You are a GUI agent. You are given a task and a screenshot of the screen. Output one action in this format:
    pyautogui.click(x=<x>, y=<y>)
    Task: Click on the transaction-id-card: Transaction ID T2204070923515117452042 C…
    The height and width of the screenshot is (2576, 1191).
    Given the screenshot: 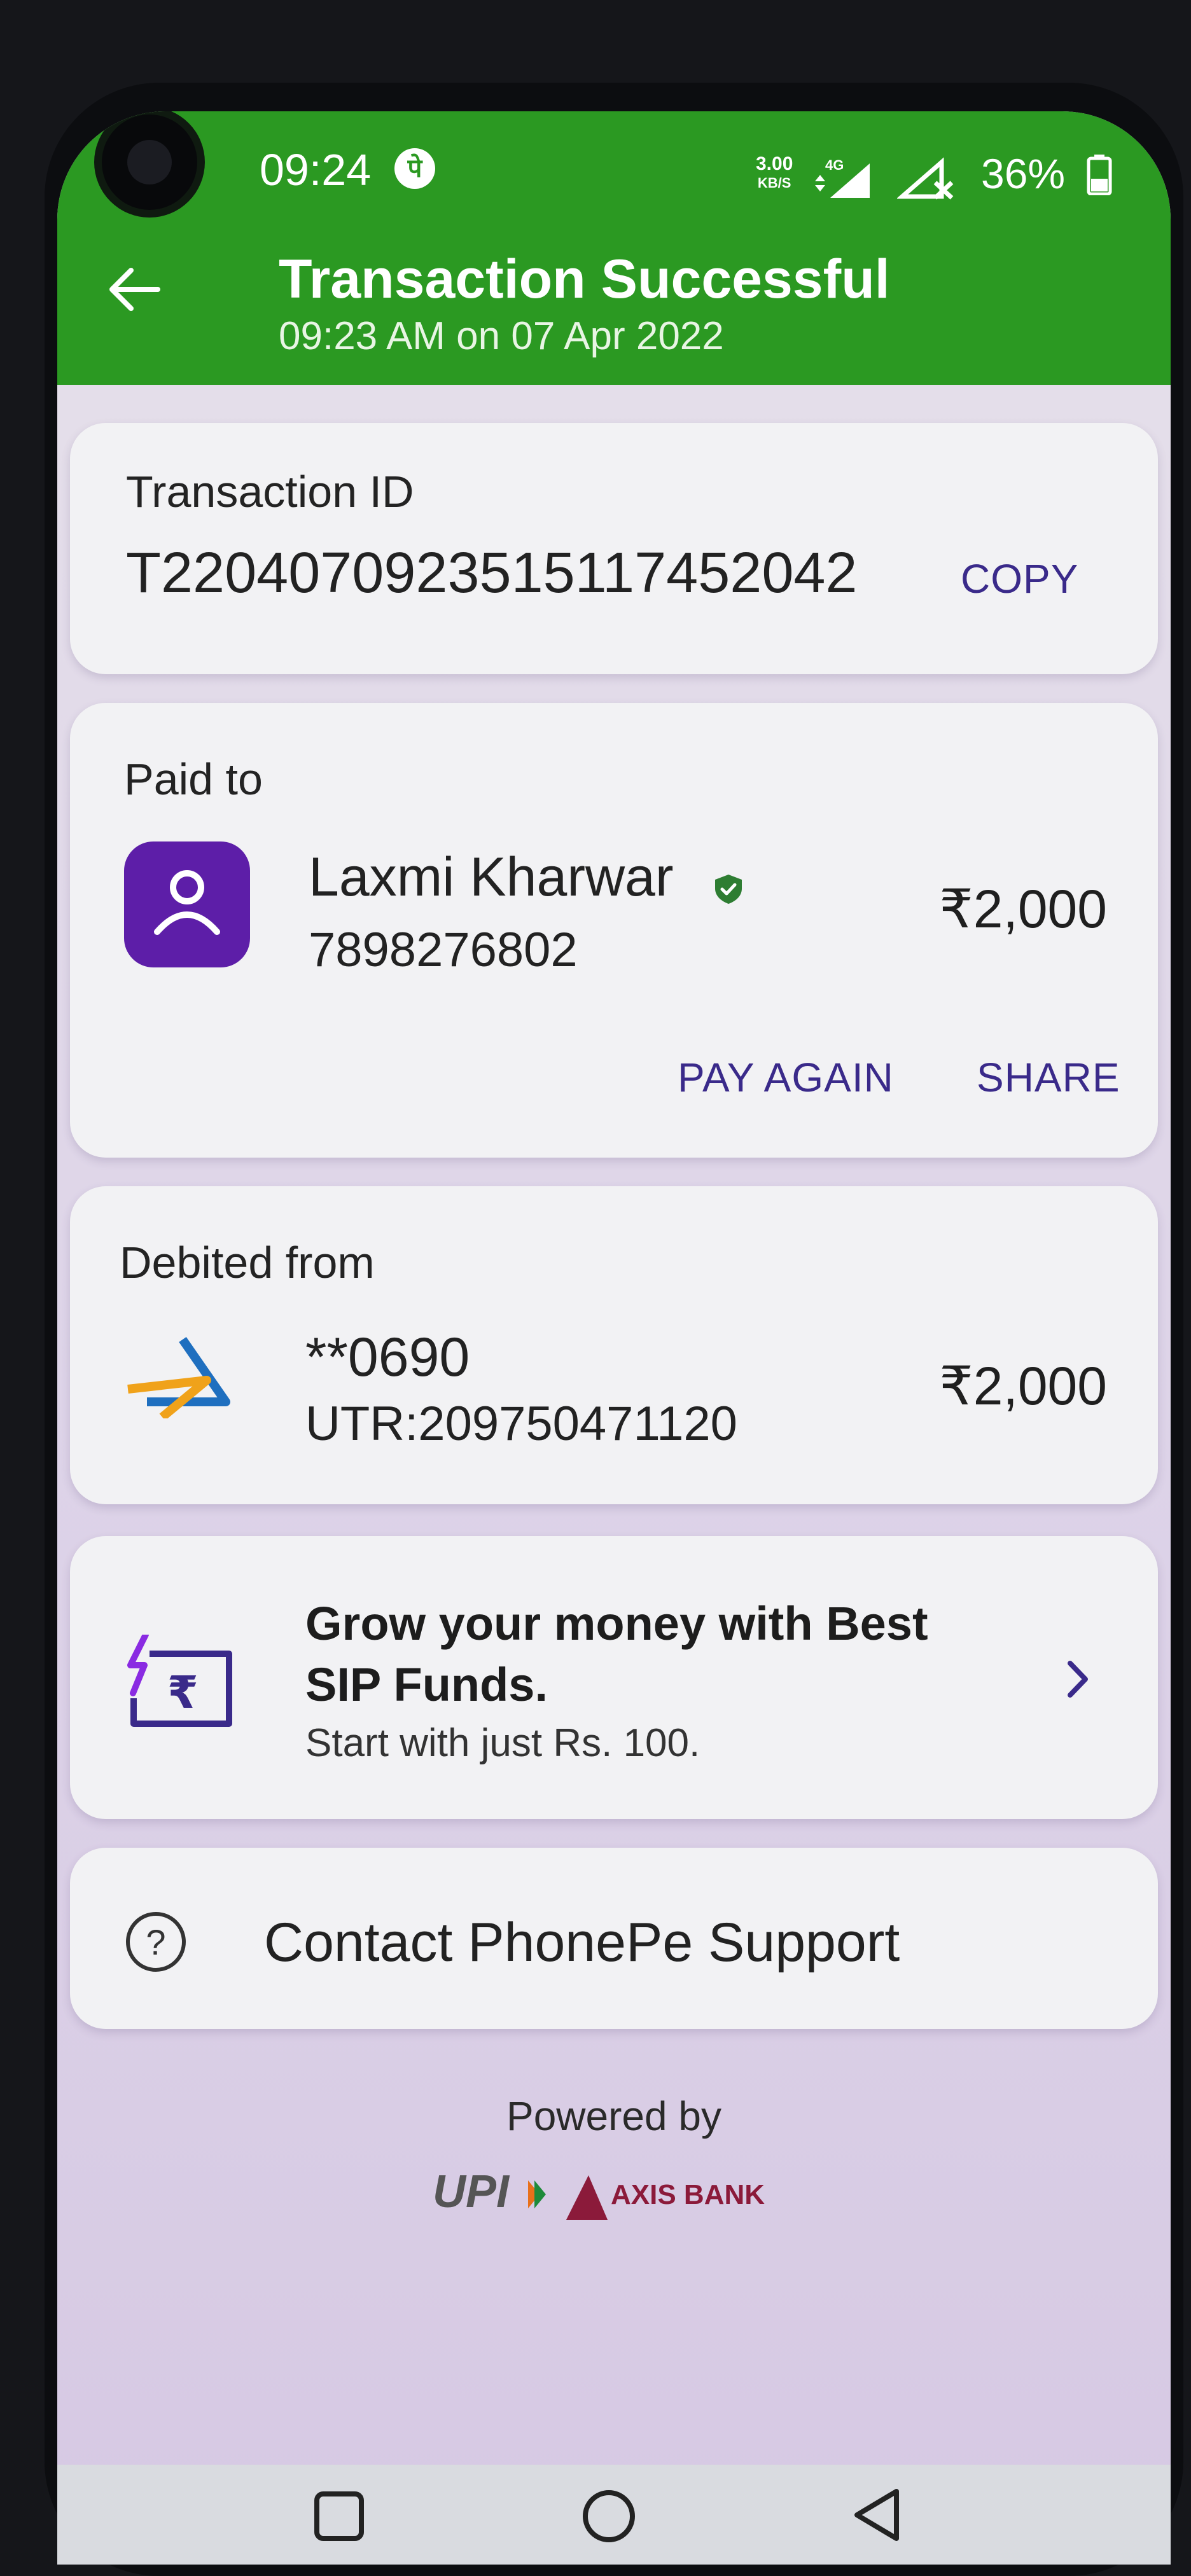 What is the action you would take?
    pyautogui.click(x=614, y=548)
    